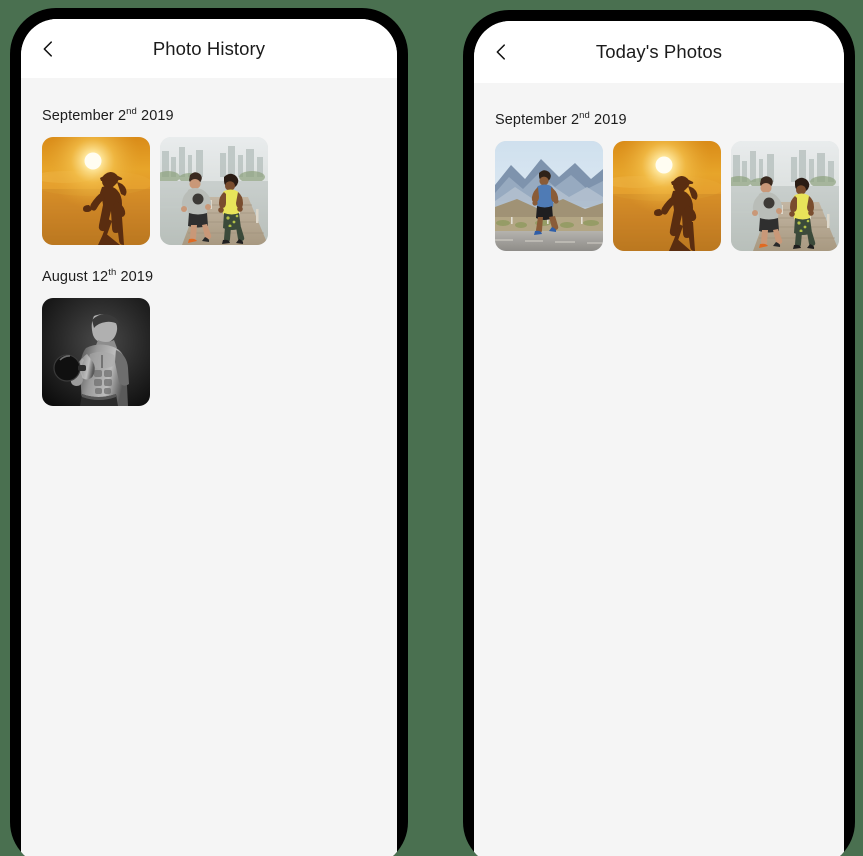  I want to click on photo-thumbnail-road-runner-mountains, so click(549, 195).